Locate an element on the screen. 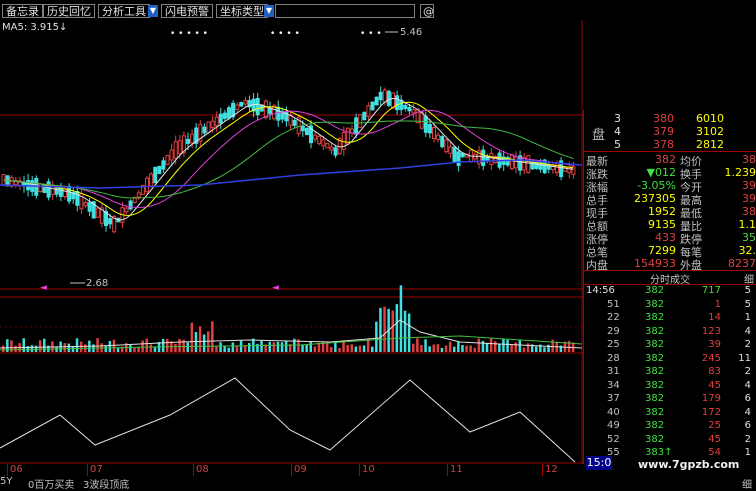 The image size is (756, 491). analysis-tools-dropdown-icon: ▼ is located at coordinates (153, 11).